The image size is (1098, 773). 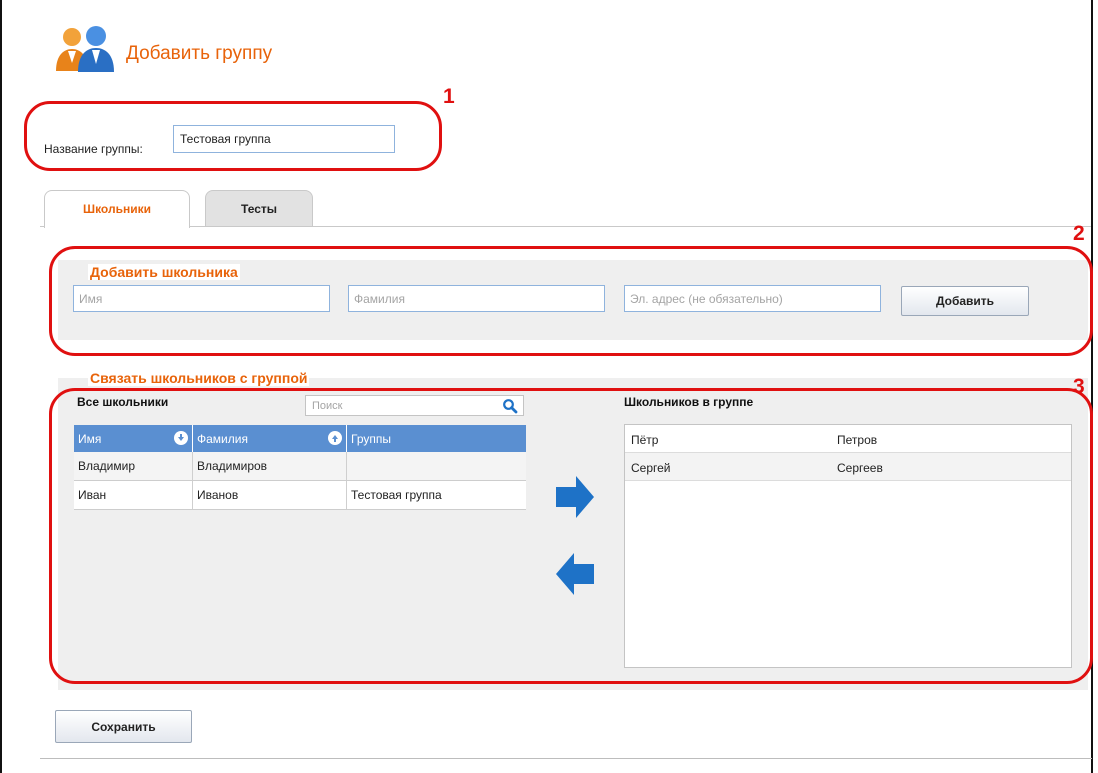 What do you see at coordinates (259, 208) in the screenshot?
I see `tab-tests: Тесты` at bounding box center [259, 208].